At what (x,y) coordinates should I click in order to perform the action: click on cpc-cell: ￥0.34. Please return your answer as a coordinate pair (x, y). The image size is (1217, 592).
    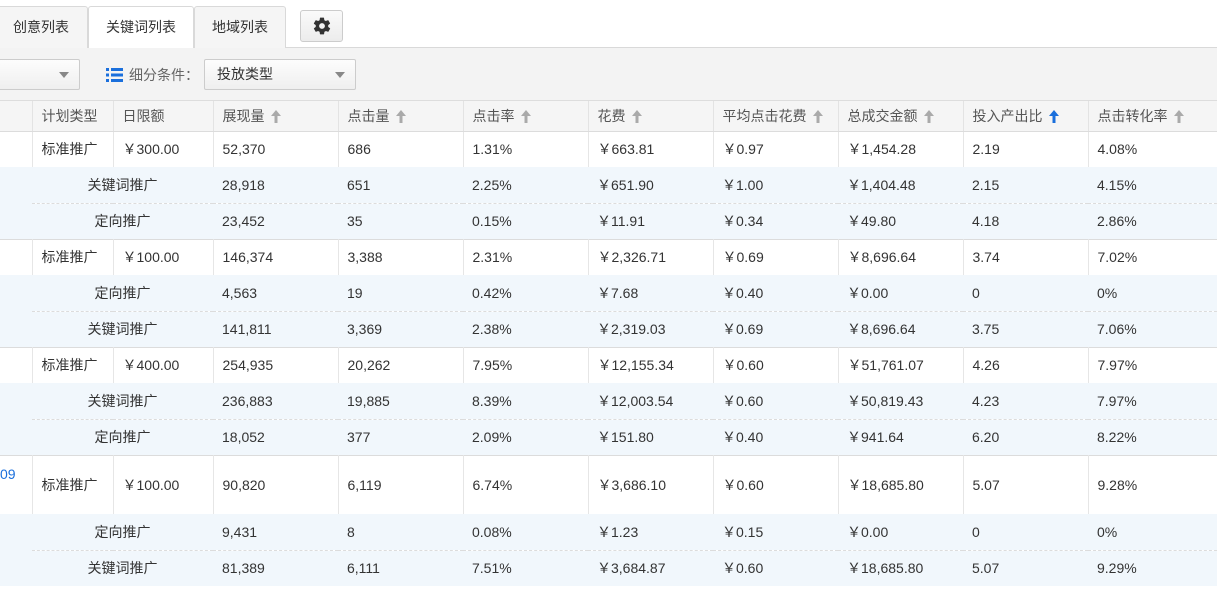
    Looking at the image, I should click on (775, 220).